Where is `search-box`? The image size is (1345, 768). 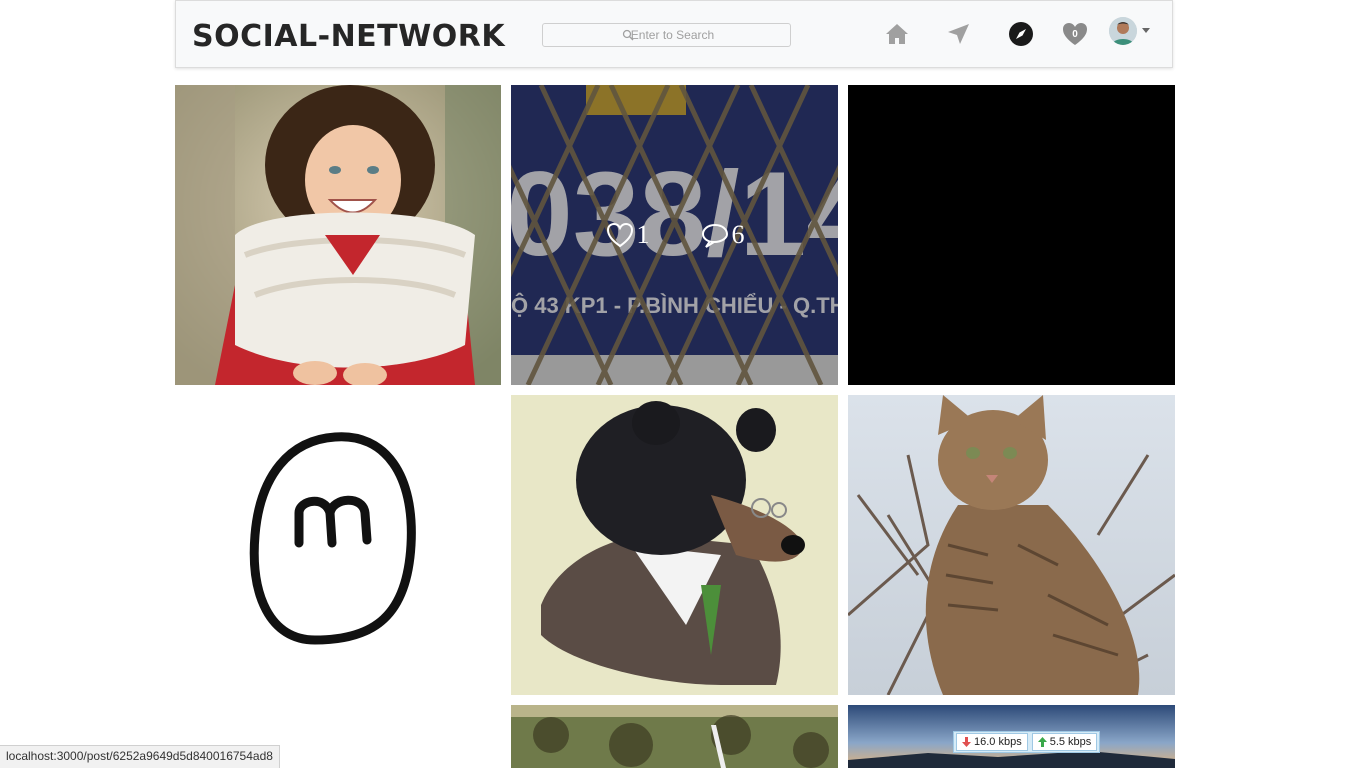
search-box is located at coordinates (666, 35).